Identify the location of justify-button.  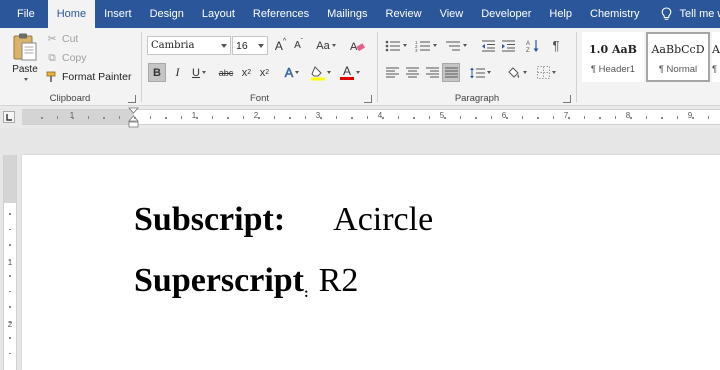
(451, 72).